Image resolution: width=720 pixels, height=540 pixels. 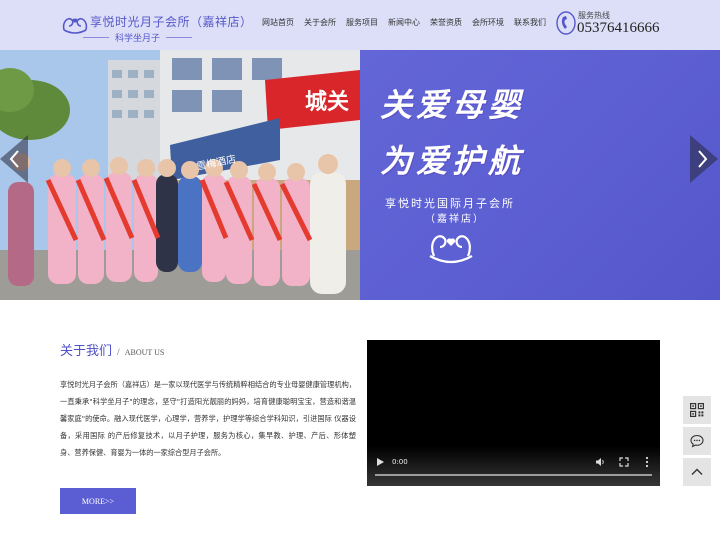 I want to click on hotline-number: 05376416666, so click(x=618, y=28).